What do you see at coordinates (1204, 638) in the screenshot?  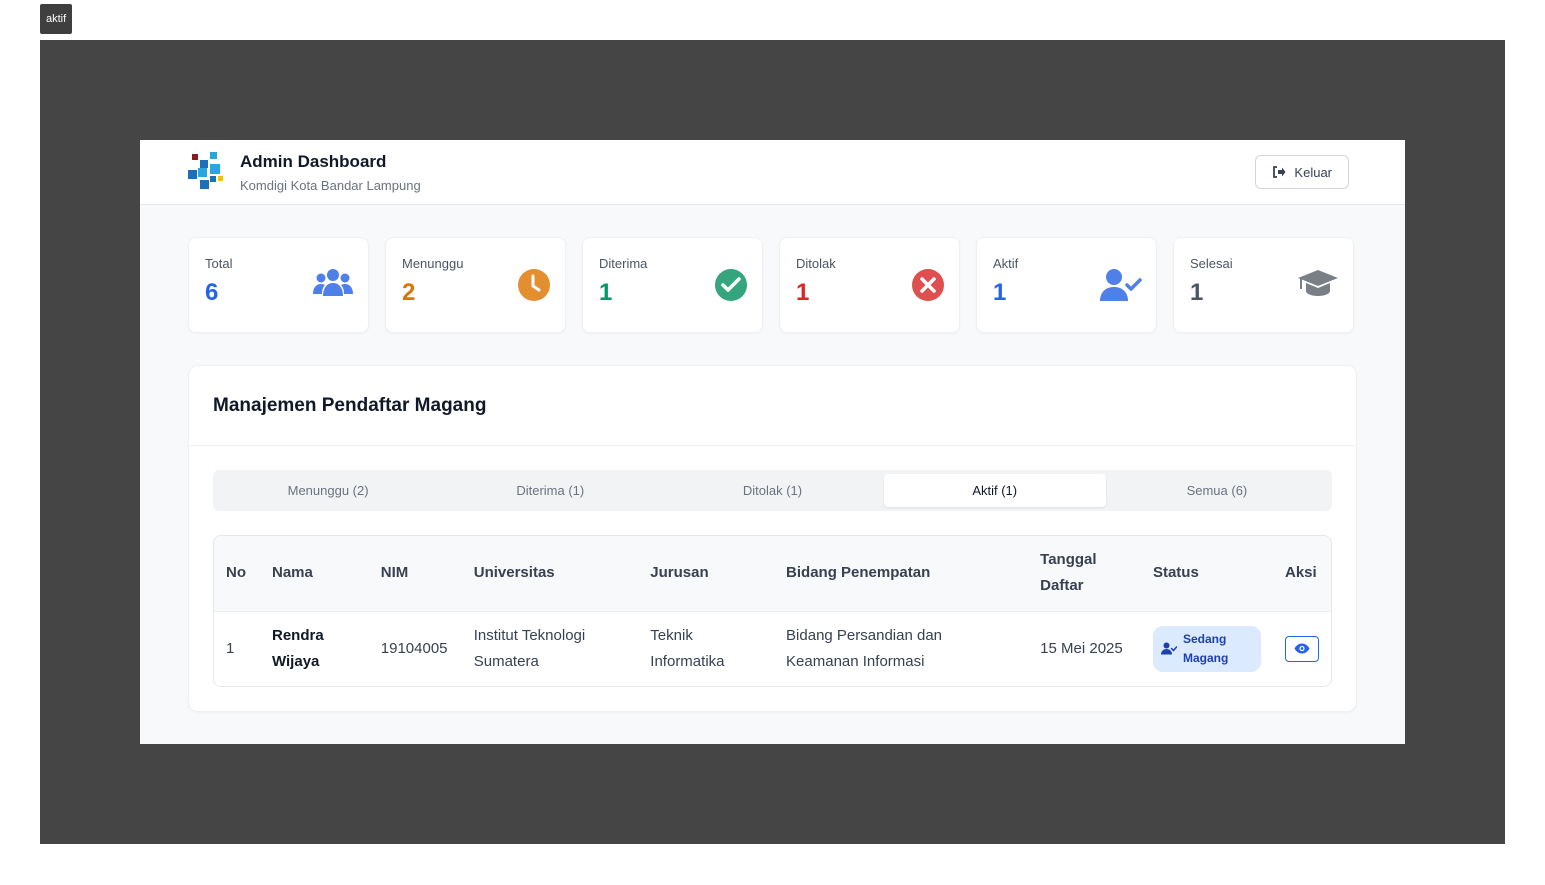 I see `status-line1: Sedang` at bounding box center [1204, 638].